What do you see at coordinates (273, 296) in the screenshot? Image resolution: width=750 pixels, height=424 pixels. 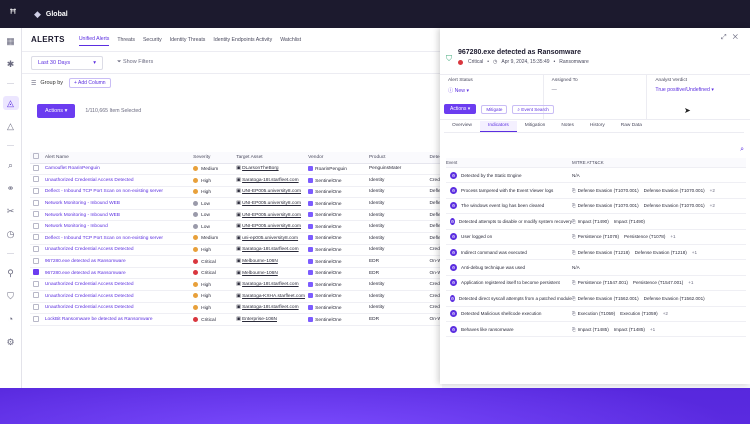 I see `asset-link: Saratoga-KXHA.starfleet.com` at bounding box center [273, 296].